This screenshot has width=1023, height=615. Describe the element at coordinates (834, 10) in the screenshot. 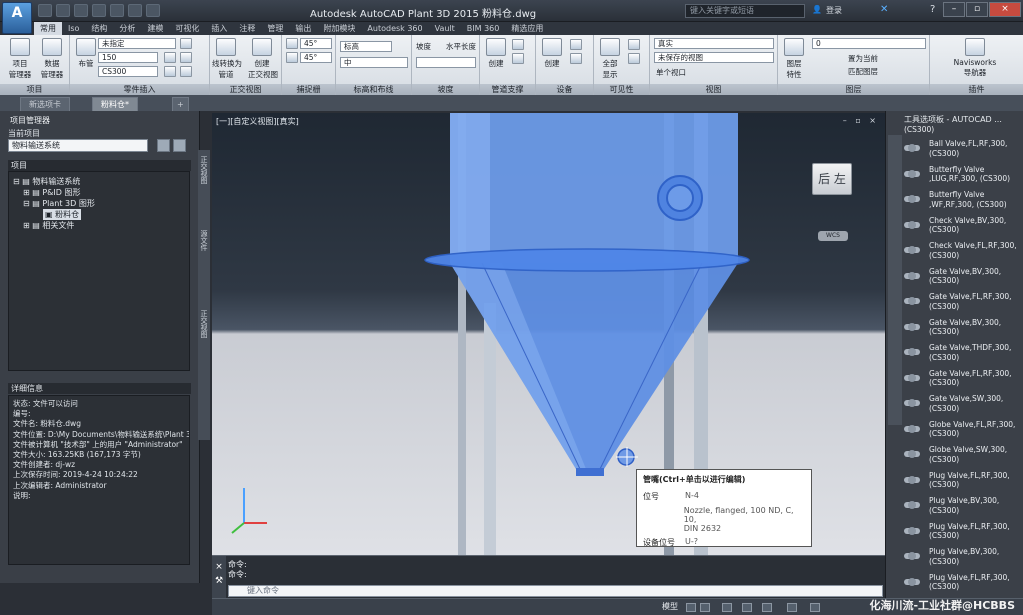

I see `login-button: 登录` at that location.